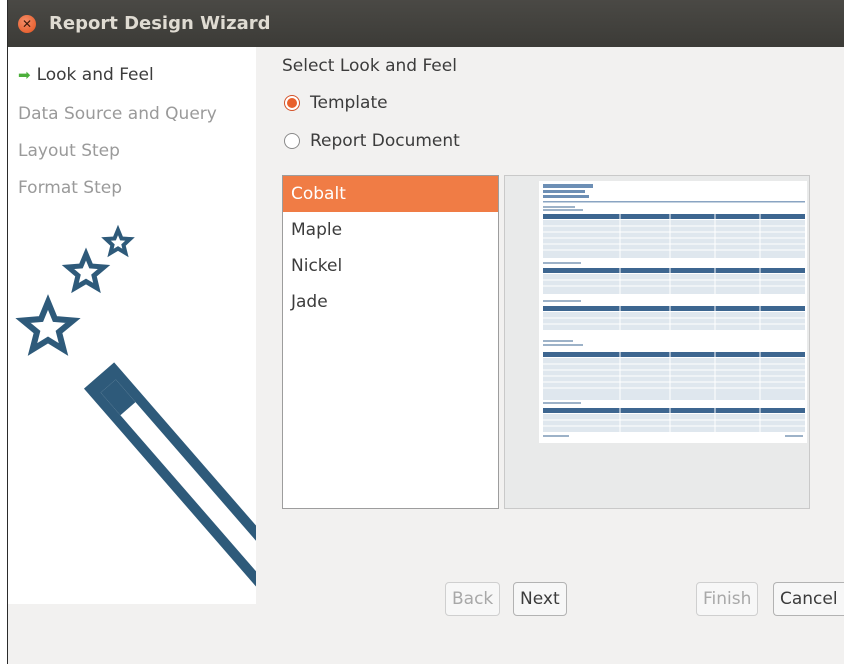 Image resolution: width=844 pixels, height=664 pixels. What do you see at coordinates (808, 599) in the screenshot?
I see `cancel-button: Cancel` at bounding box center [808, 599].